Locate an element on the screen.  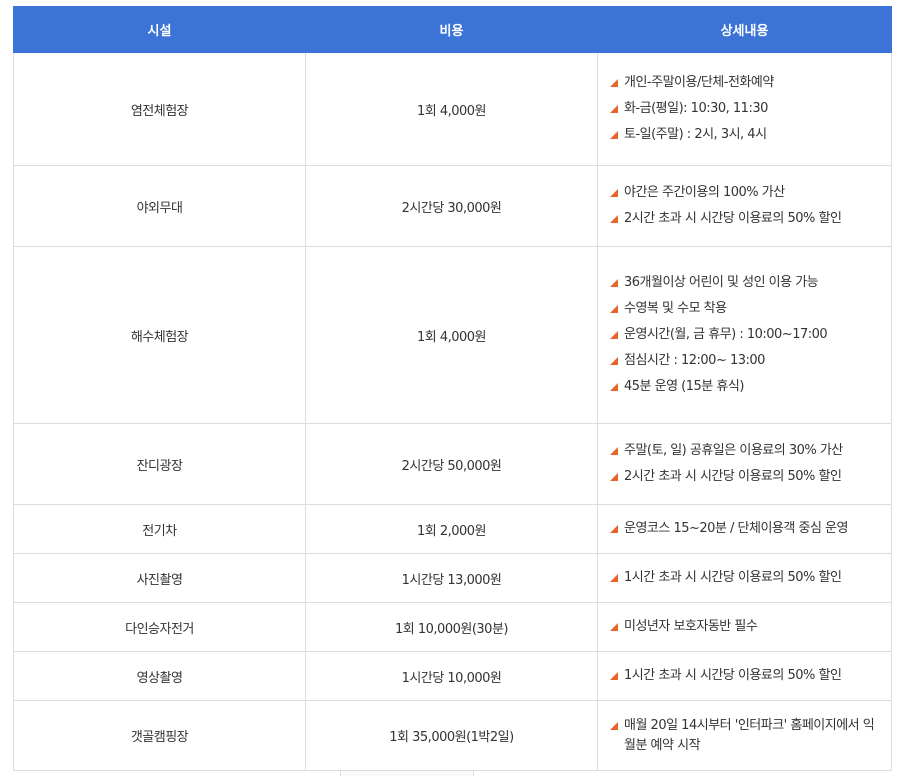
list-item: 매월 20일 14시부터 '인터파크' 홈페이지에서 익월분 예약 시작 is located at coordinates (746, 736).